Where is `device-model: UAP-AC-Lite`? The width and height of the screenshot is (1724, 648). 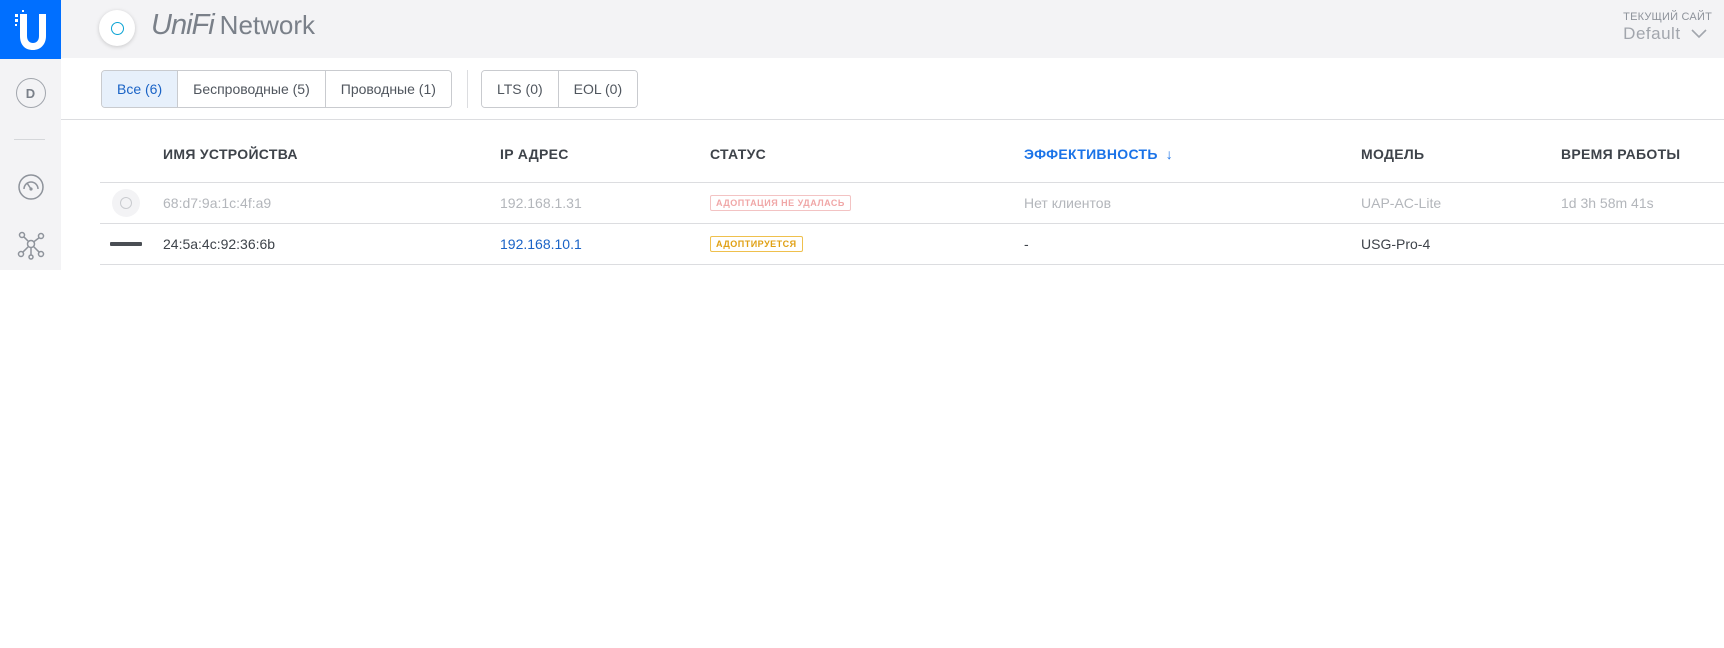
device-model: UAP-AC-Lite is located at coordinates (1401, 203).